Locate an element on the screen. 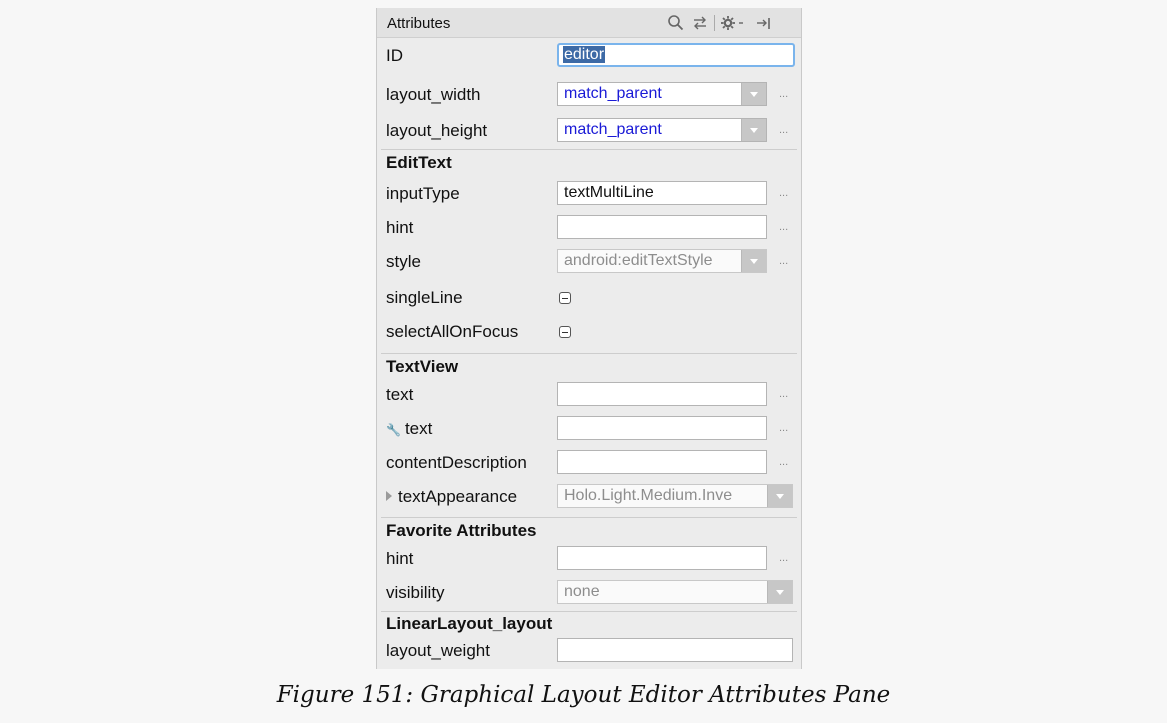  visibility-value: none is located at coordinates (582, 591).